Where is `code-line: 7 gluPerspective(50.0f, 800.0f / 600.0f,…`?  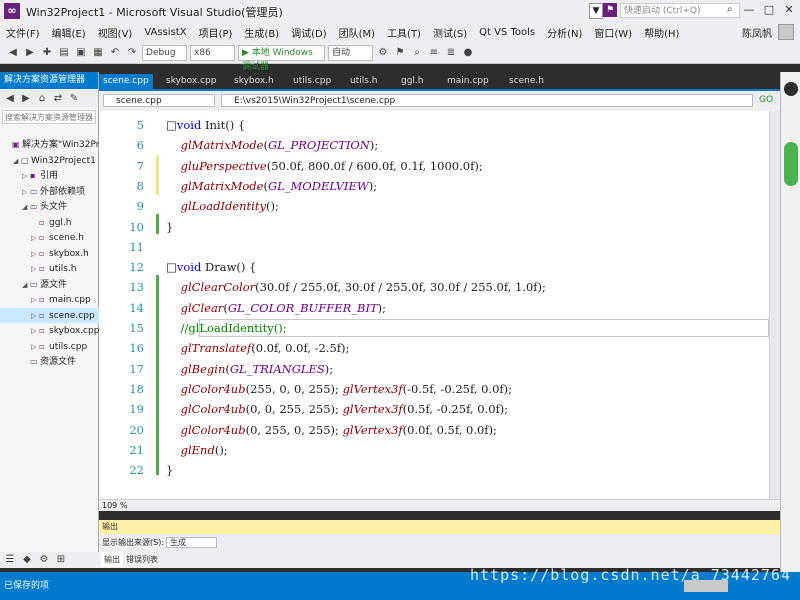
code-line: 7 gluPerspective(50.0f, 800.0f / 600.0f,… is located at coordinates (434, 166).